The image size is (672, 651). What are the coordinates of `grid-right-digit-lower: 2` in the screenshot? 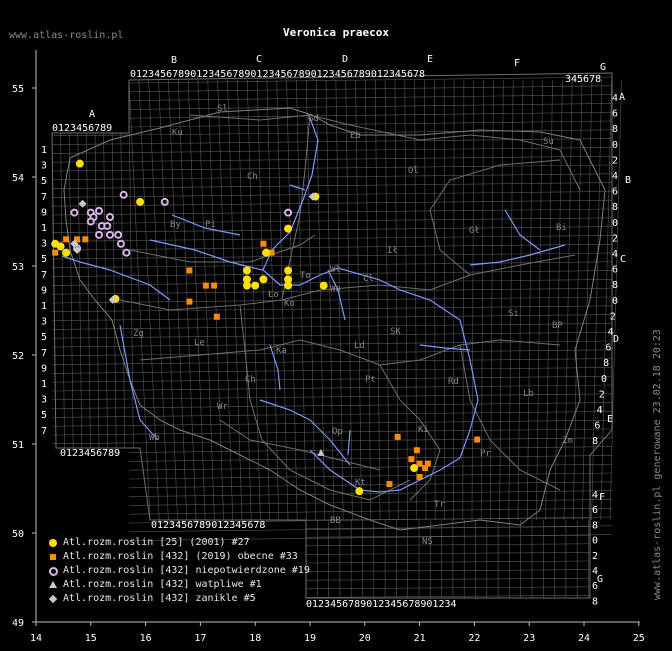 It's located at (595, 556).